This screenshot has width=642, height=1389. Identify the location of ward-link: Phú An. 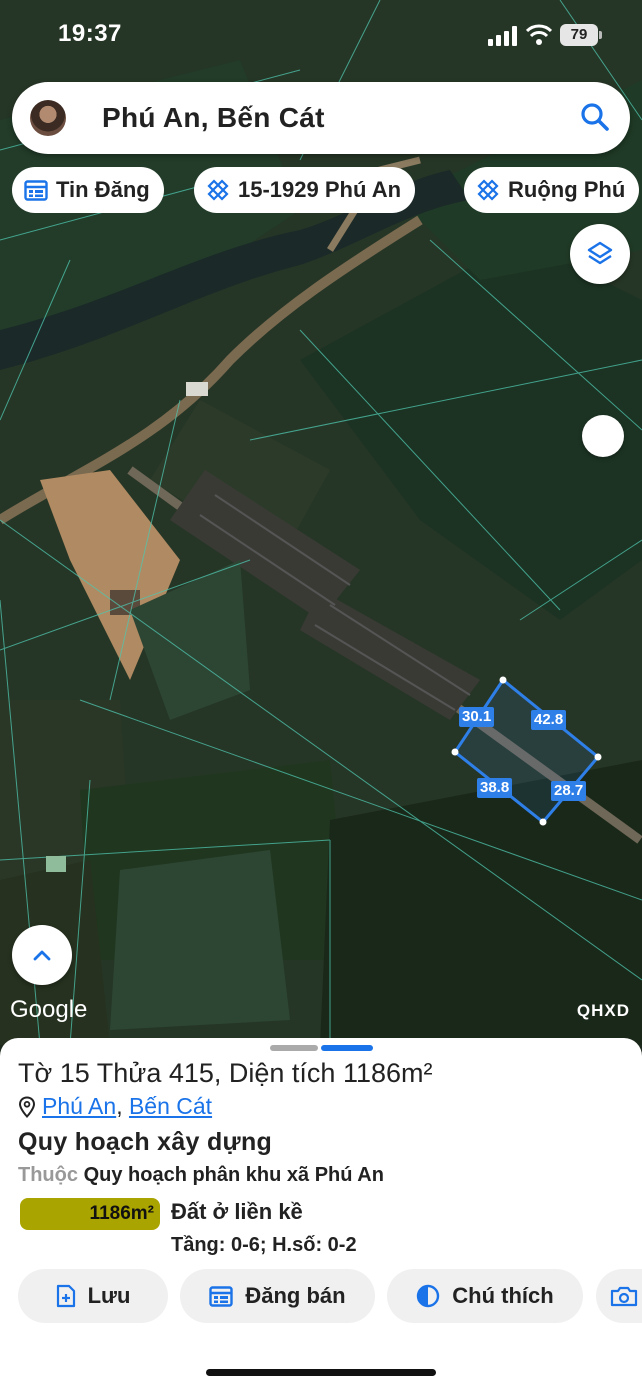
(79, 1106).